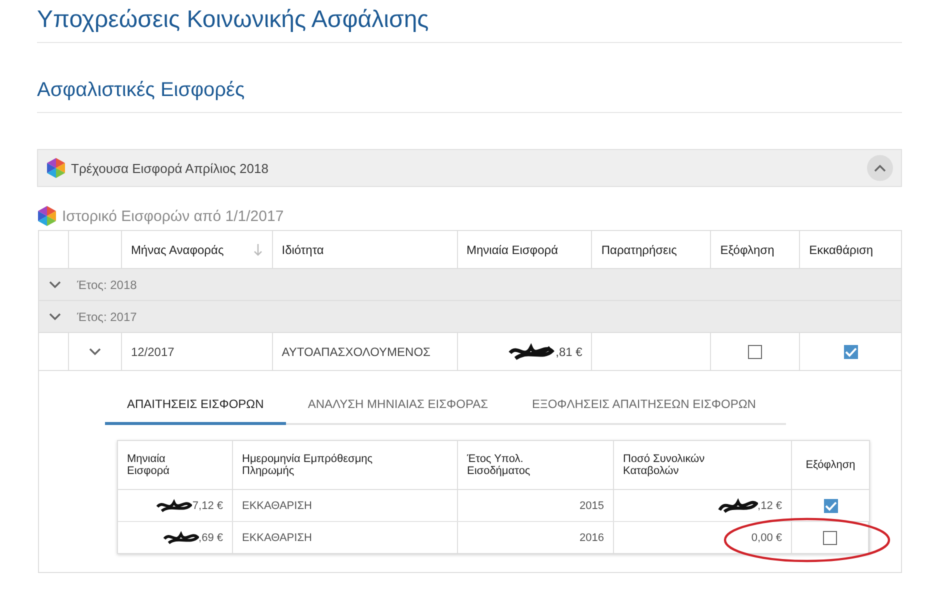 The height and width of the screenshot is (609, 932). What do you see at coordinates (592, 506) in the screenshot?
I see `table-cell: 2015` at bounding box center [592, 506].